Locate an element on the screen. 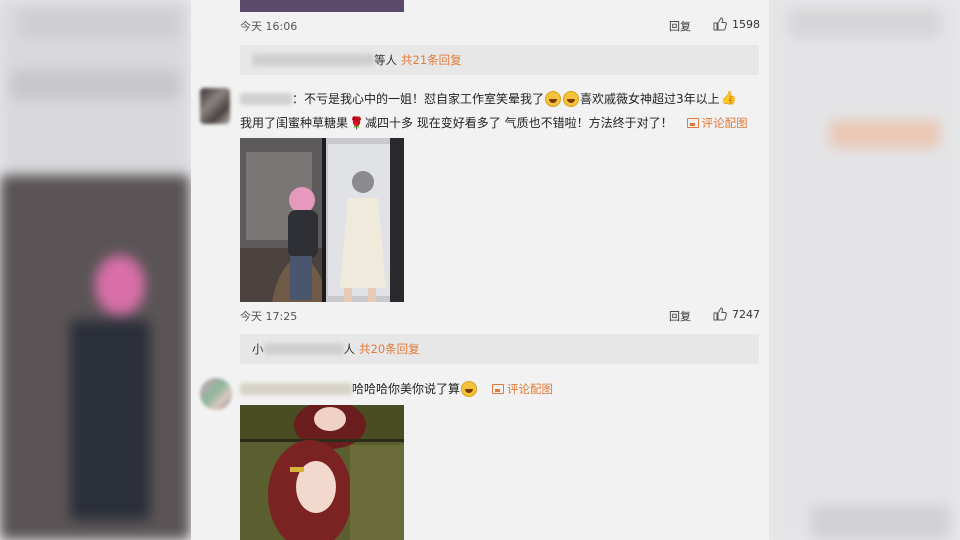  comment-image-top-crop is located at coordinates (322, 6).